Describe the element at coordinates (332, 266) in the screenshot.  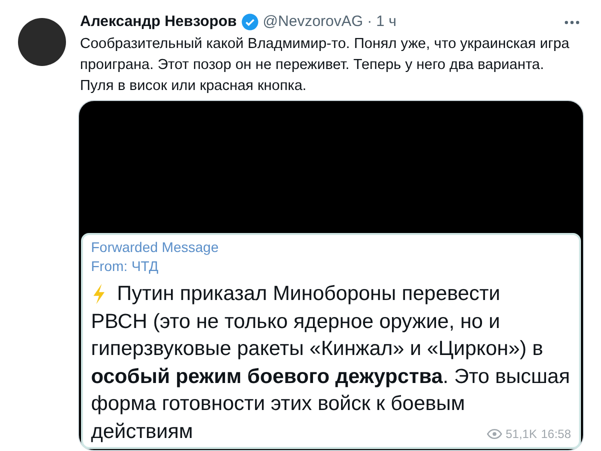
I see `forward-source: From: ЧТД` at that location.